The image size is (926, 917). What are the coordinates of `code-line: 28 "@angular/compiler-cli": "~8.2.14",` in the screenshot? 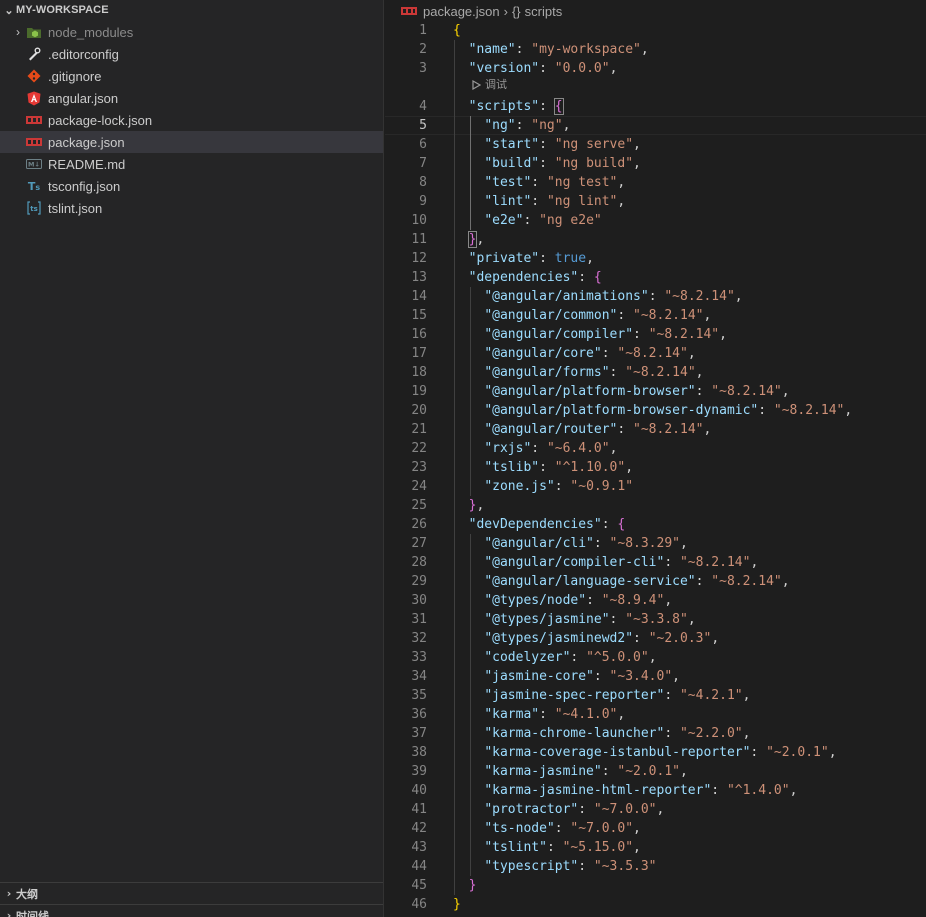 It's located at (655, 562).